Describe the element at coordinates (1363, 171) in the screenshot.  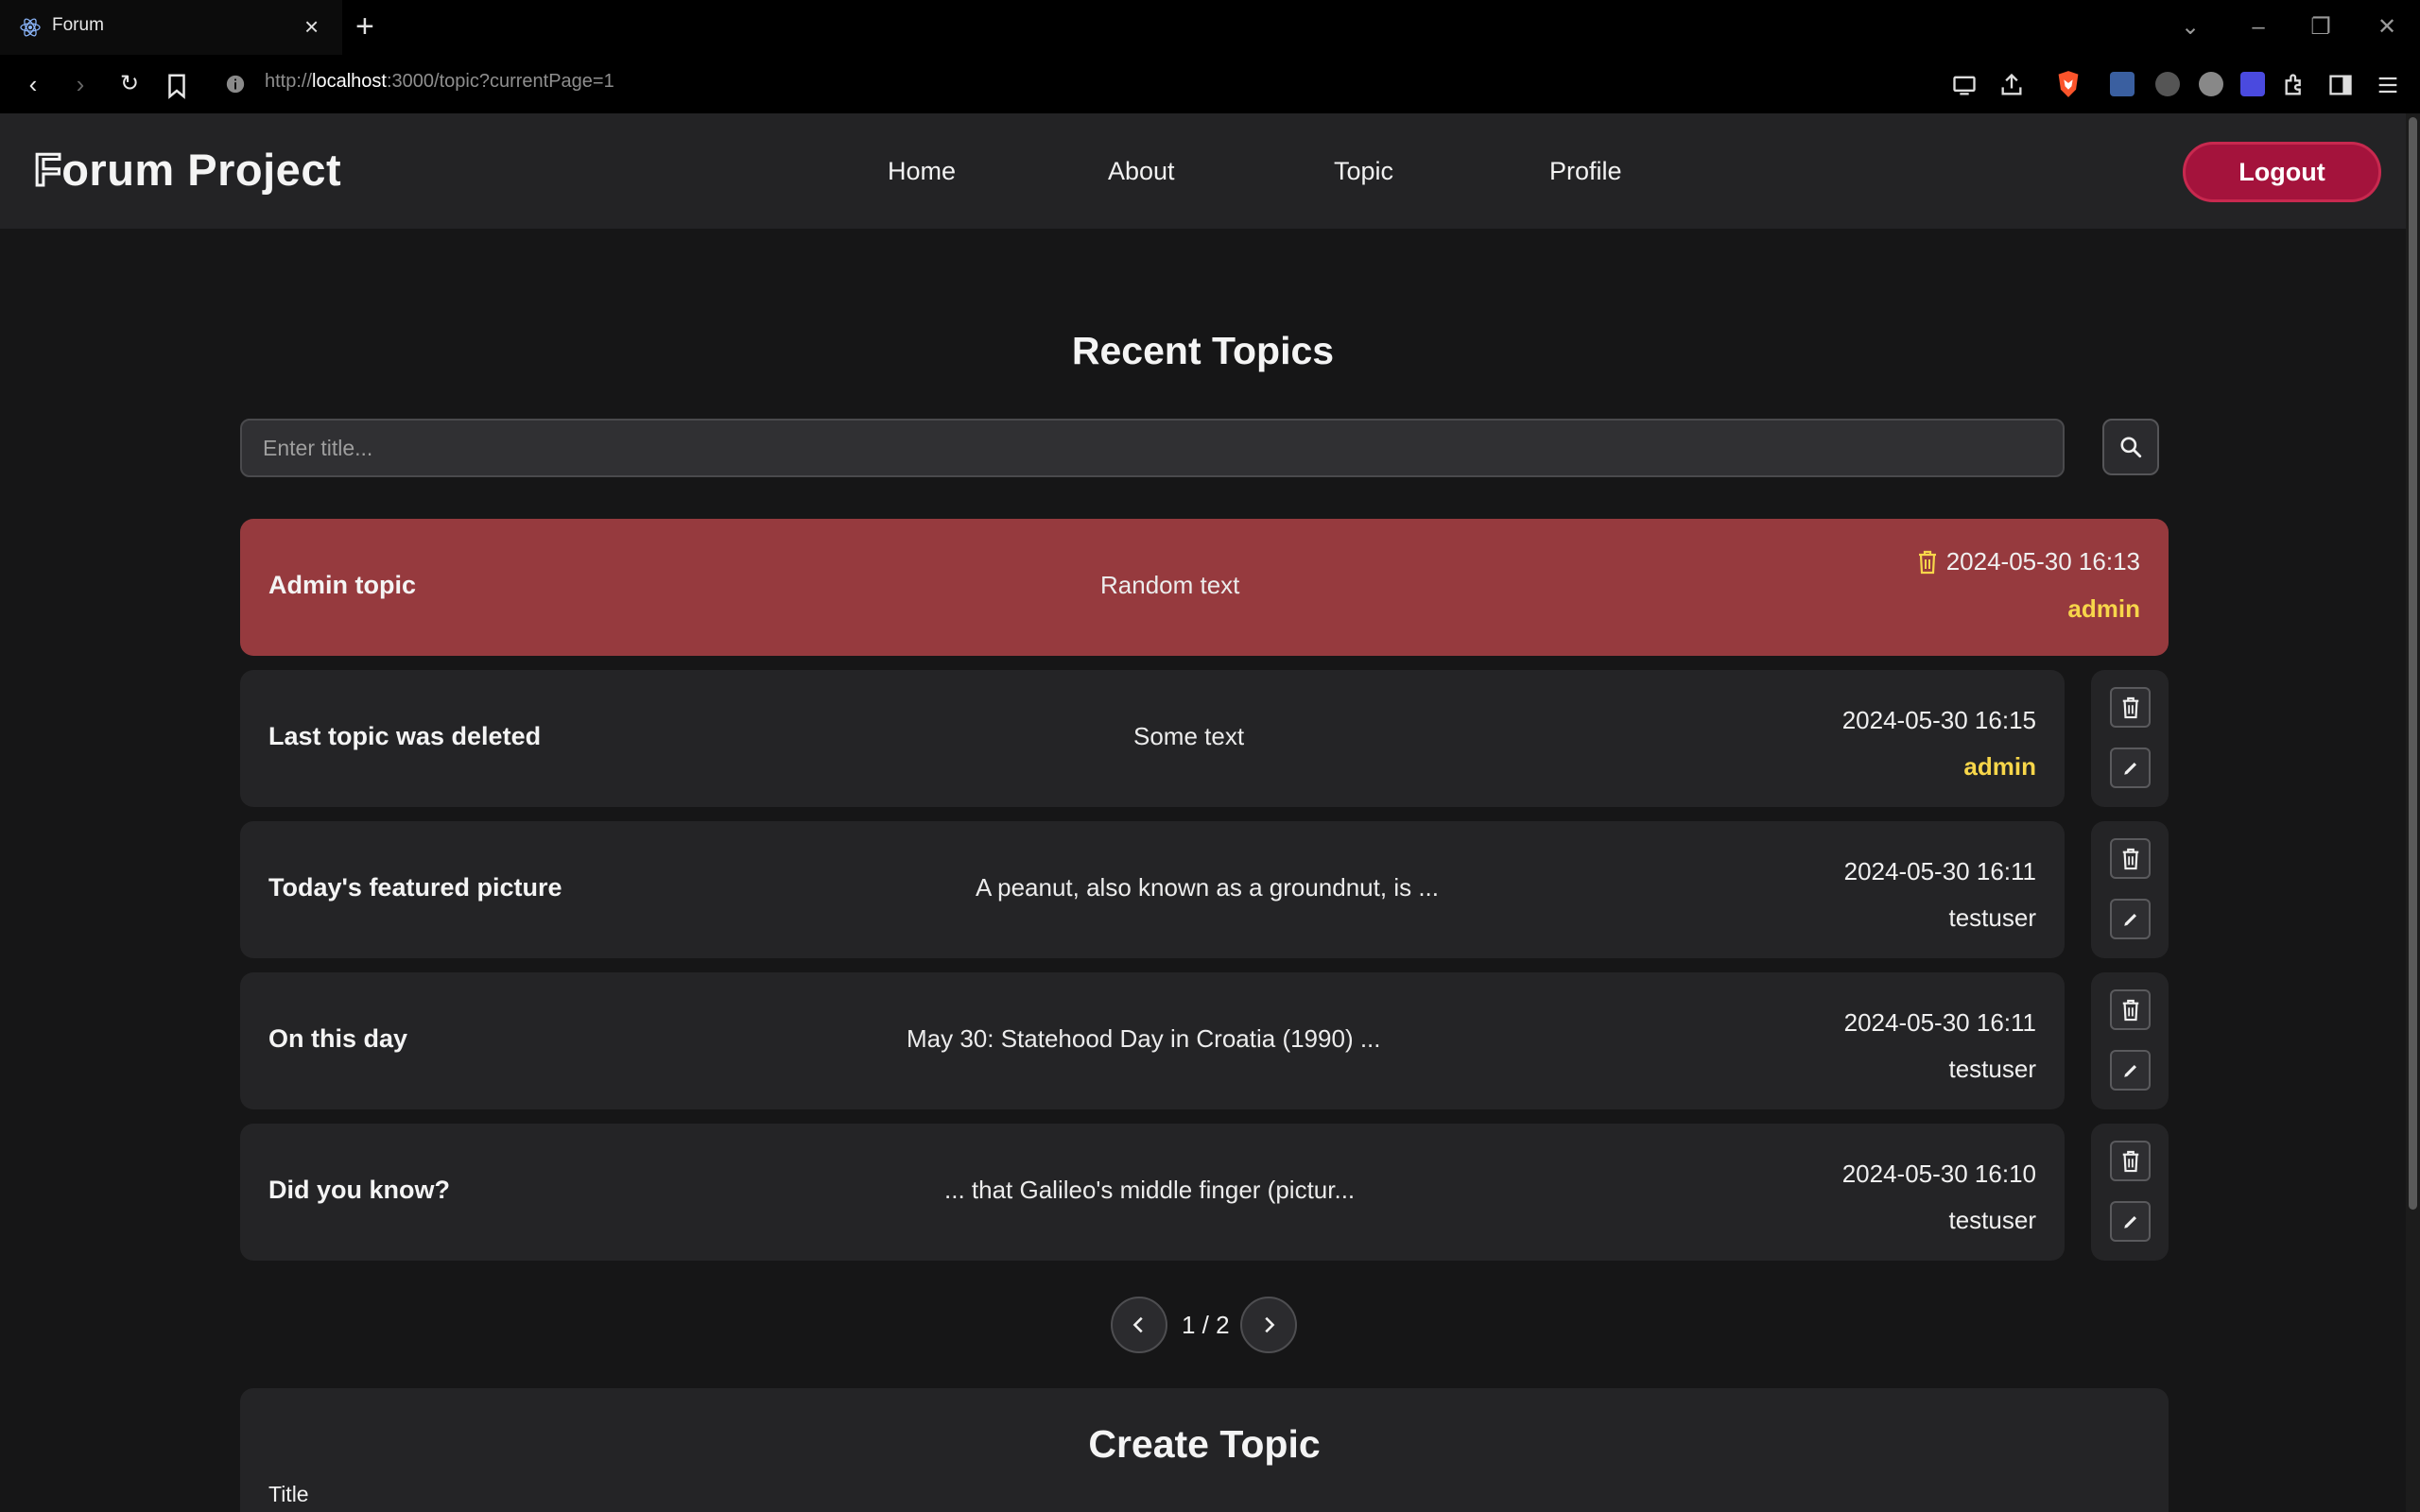
I see `nav-topic: Topic` at that location.